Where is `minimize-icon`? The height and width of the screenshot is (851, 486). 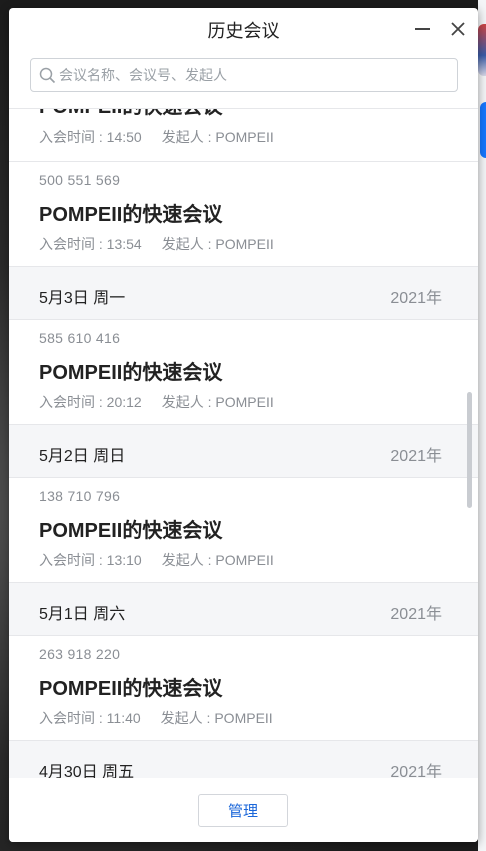 minimize-icon is located at coordinates (422, 29).